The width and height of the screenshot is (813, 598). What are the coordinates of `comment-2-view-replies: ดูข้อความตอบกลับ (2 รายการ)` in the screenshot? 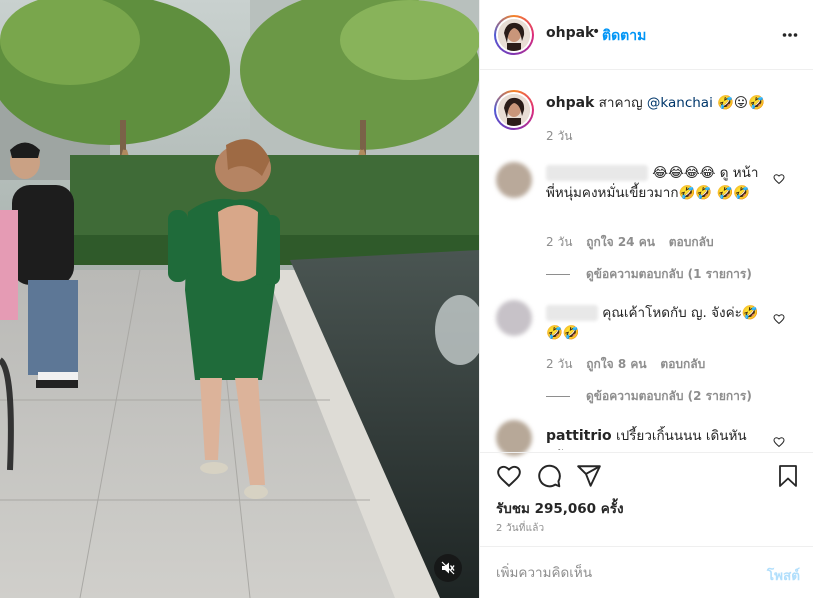 It's located at (649, 396).